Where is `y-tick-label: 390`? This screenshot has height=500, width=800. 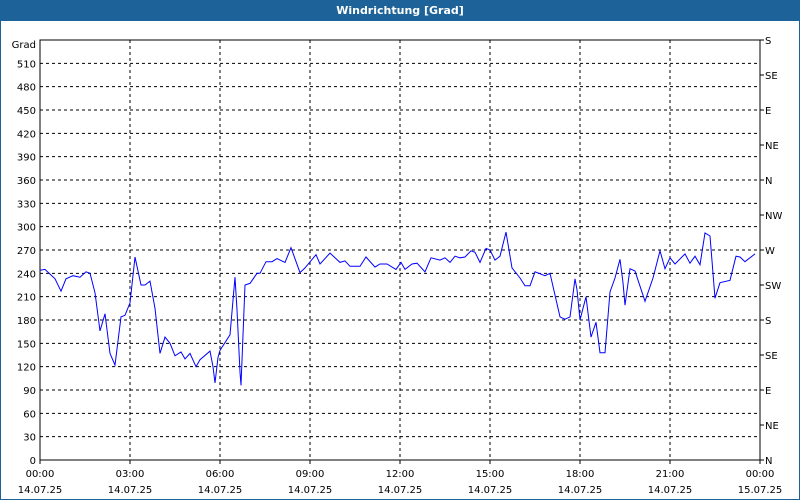
y-tick-label: 390 is located at coordinates (26, 158).